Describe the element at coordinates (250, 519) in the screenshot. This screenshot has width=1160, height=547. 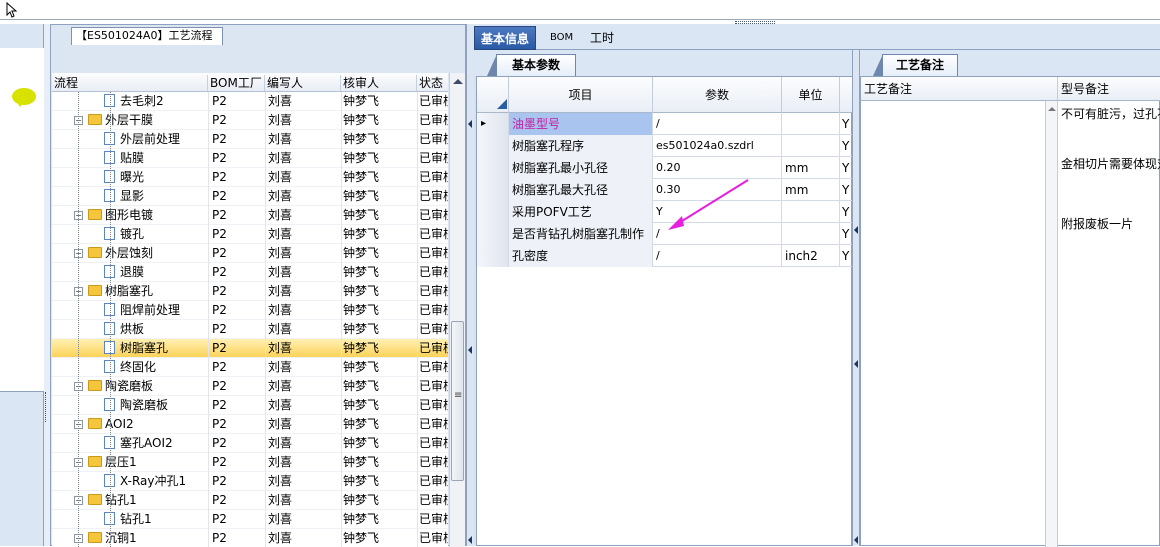
I see `tree-row: 钻孔1 P2 刘喜 钟梦飞 已审核` at that location.